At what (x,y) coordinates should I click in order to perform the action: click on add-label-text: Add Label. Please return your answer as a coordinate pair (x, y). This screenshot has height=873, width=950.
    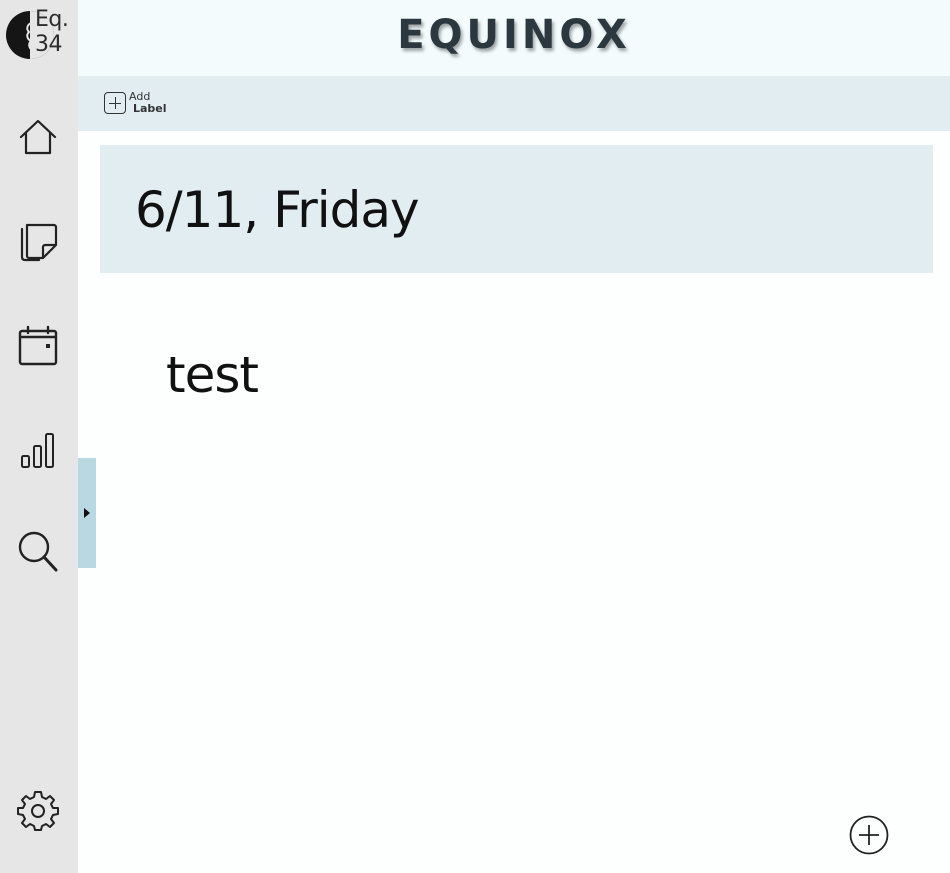
    Looking at the image, I should click on (148, 103).